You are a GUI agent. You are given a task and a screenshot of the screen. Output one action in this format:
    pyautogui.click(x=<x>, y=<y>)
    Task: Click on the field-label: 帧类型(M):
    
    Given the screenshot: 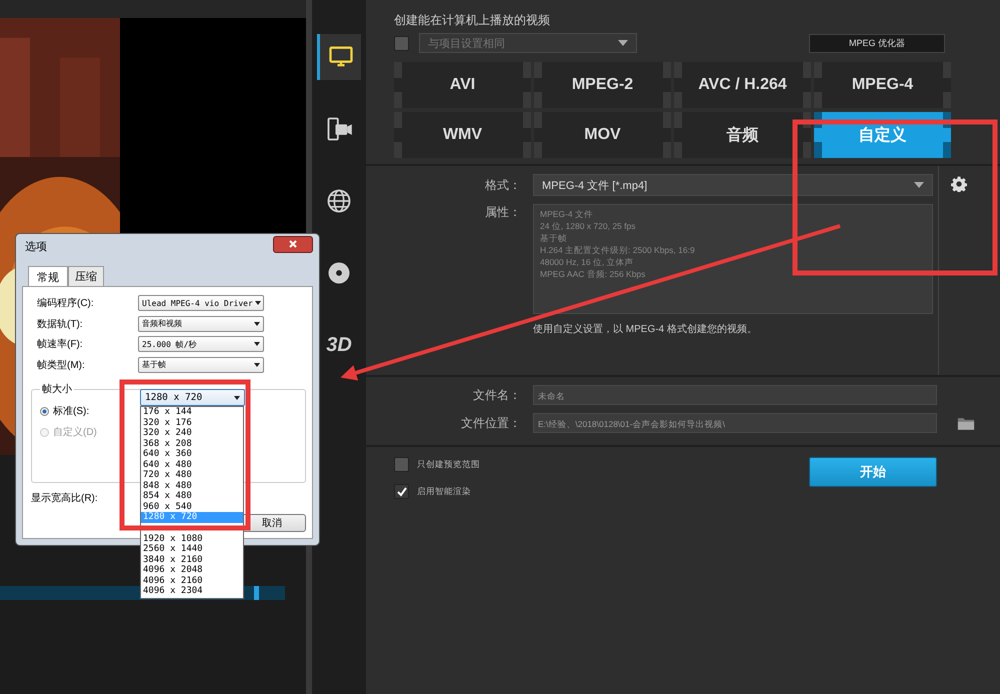 What is the action you would take?
    pyautogui.click(x=61, y=365)
    